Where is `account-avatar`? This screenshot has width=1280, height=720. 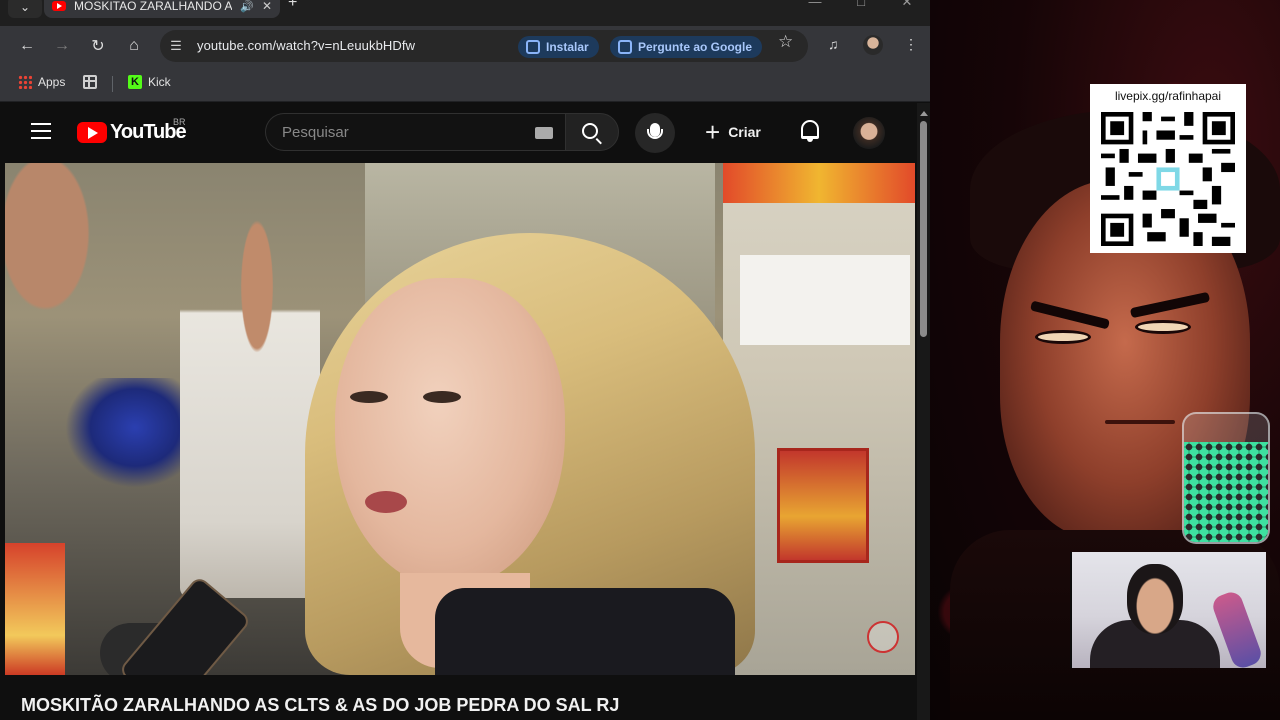
account-avatar is located at coordinates (869, 133).